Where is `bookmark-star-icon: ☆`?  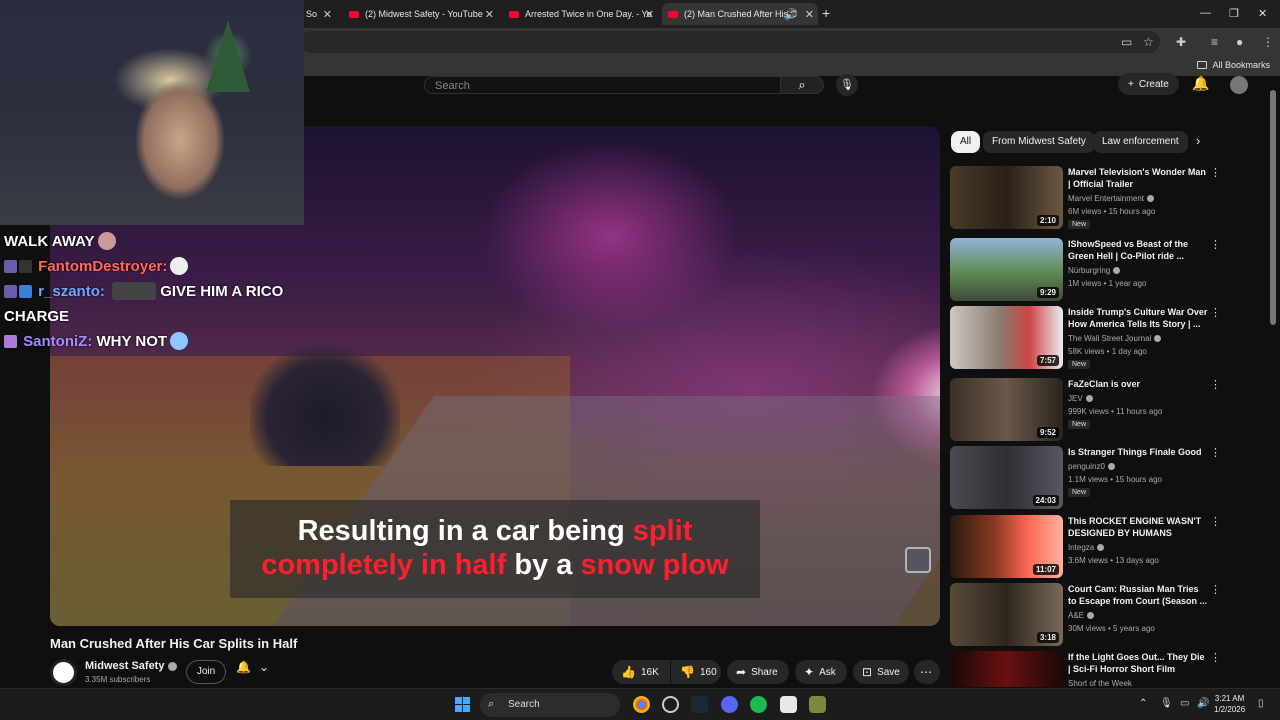
bookmark-star-icon: ☆ is located at coordinates (1148, 42).